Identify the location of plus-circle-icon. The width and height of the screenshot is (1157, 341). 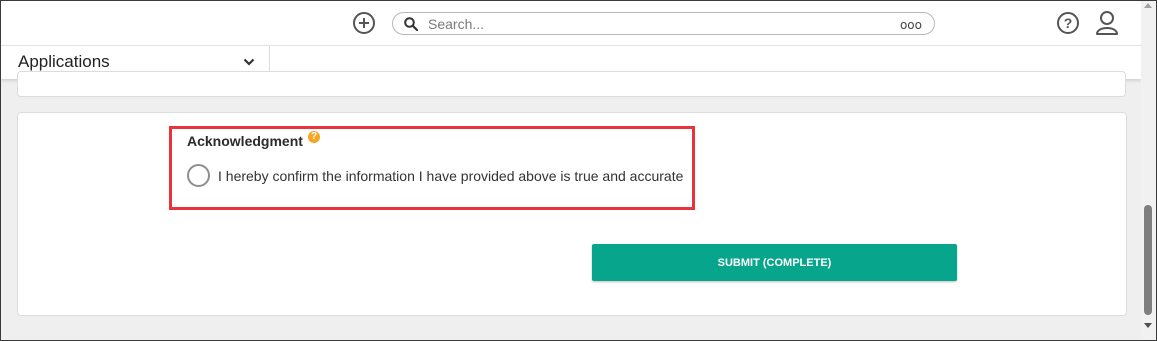
(364, 23).